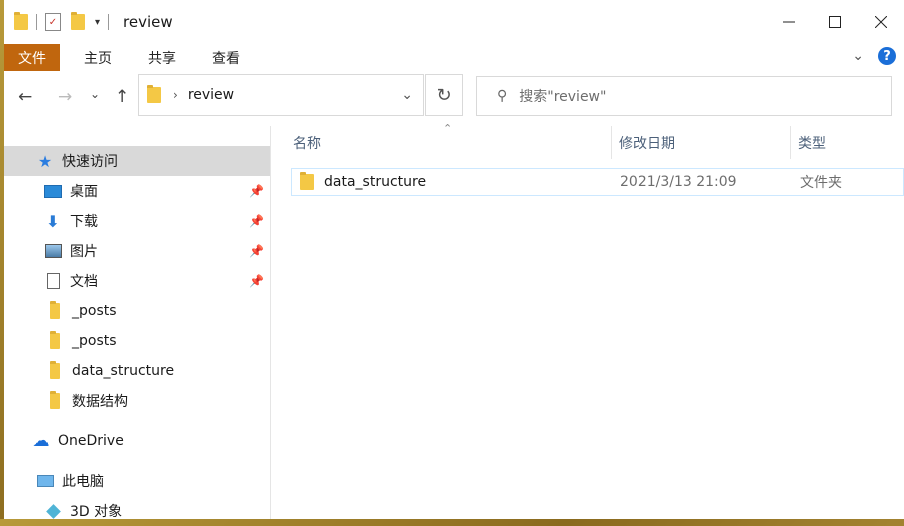  What do you see at coordinates (137, 191) in the screenshot?
I see `nav-item-desktop: 桌面 📌` at bounding box center [137, 191].